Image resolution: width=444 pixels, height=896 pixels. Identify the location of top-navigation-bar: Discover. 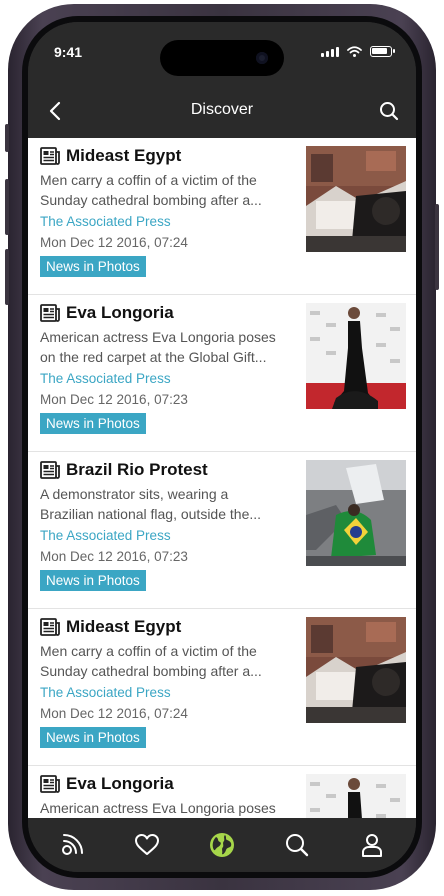
(222, 111).